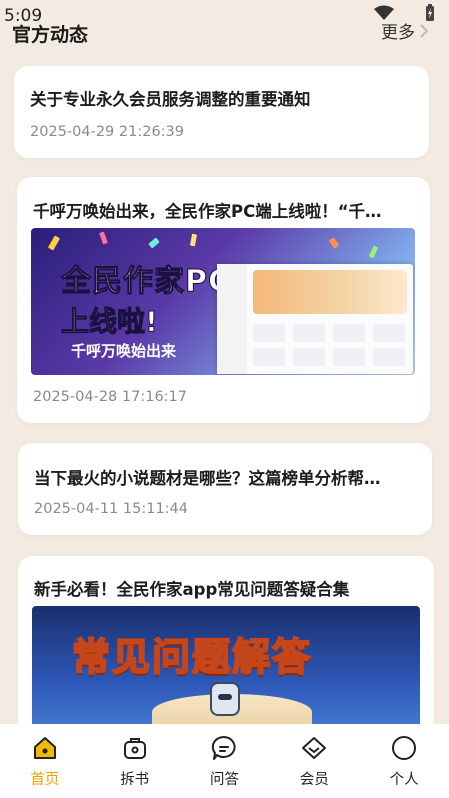  Describe the element at coordinates (135, 780) in the screenshot. I see `nav-label-chaishu: 拆书` at that location.